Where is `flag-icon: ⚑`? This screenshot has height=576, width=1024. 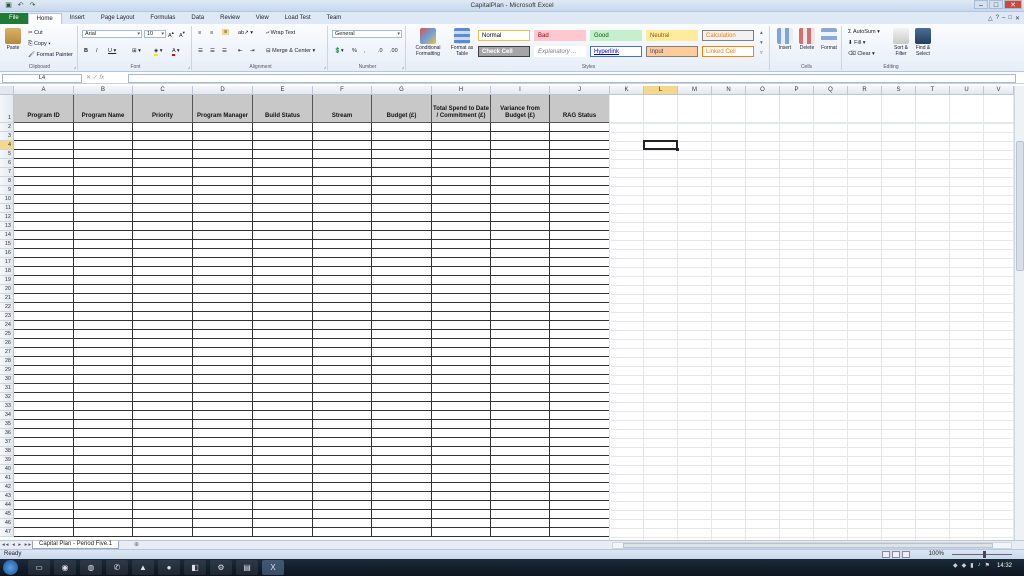 flag-icon: ⚑ is located at coordinates (987, 565).